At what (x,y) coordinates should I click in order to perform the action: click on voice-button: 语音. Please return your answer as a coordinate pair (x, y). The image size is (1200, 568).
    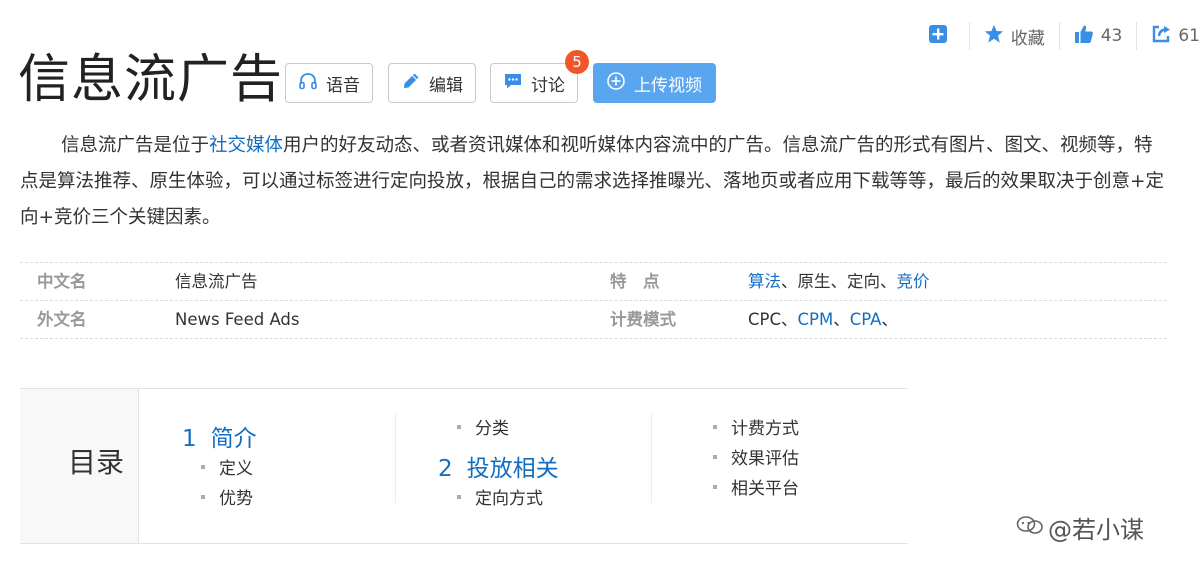
    Looking at the image, I should click on (329, 83).